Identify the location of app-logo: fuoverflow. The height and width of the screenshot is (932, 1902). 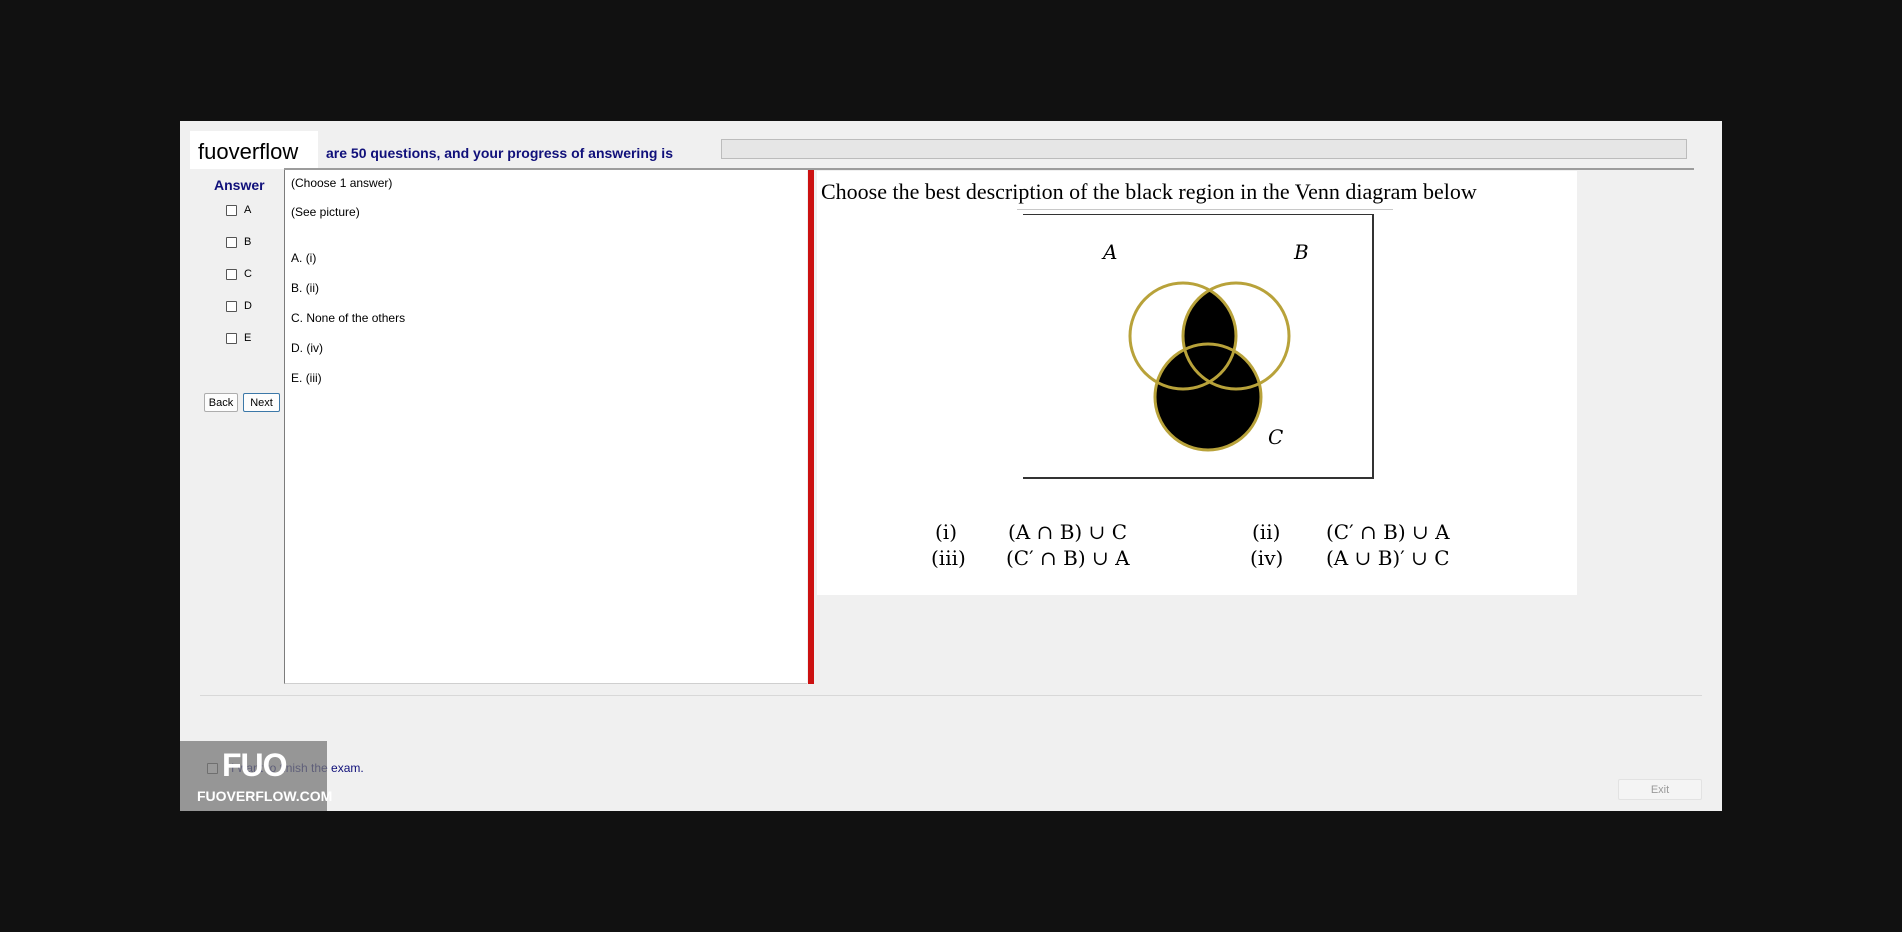
(248, 151).